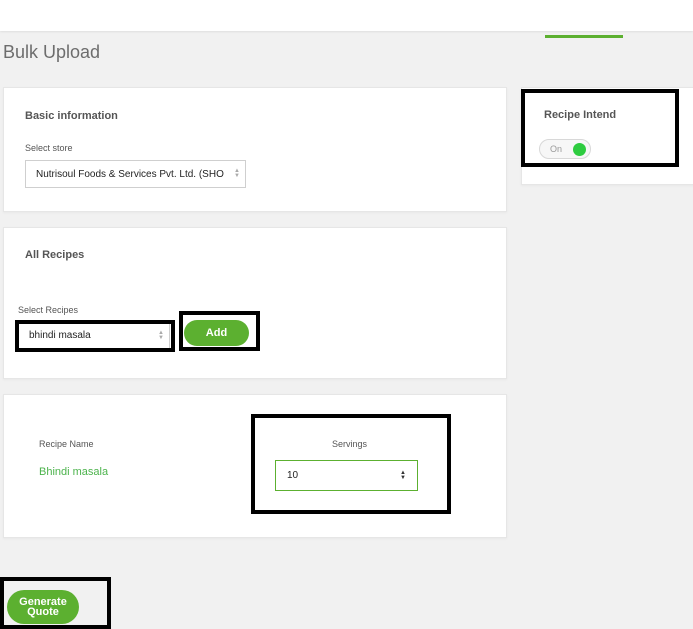 This screenshot has height=629, width=693. What do you see at coordinates (71, 116) in the screenshot?
I see `basic-info-title: Basic information` at bounding box center [71, 116].